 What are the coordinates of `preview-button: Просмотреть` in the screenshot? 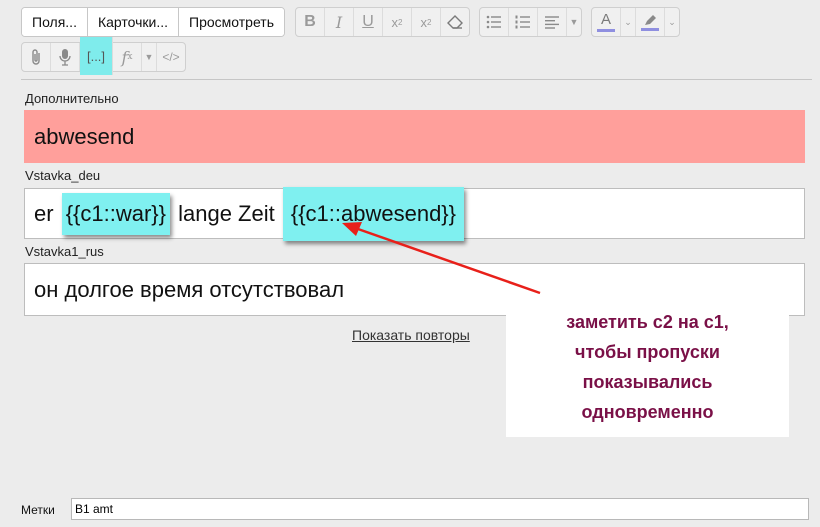 It's located at (231, 22).